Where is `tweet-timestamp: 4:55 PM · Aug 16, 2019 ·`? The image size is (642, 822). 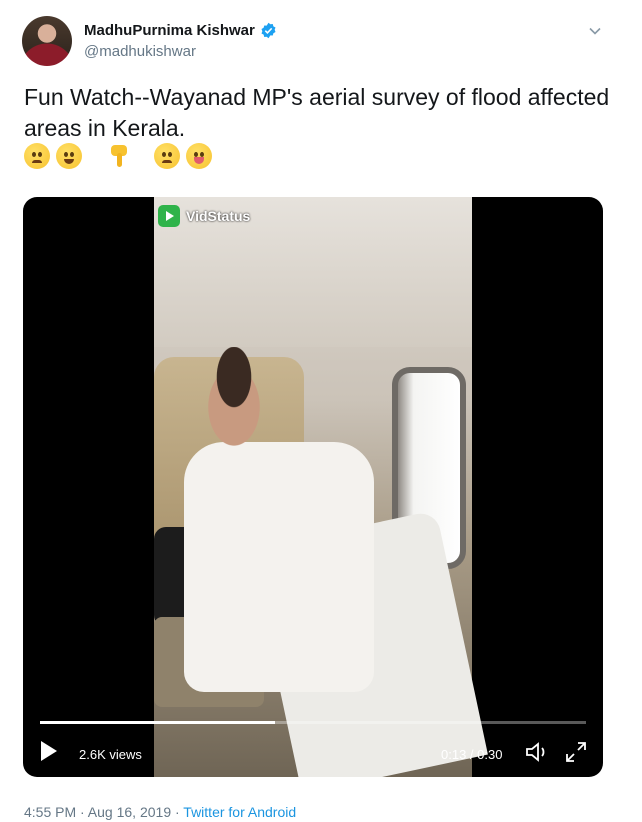
tweet-timestamp: 4:55 PM · Aug 16, 2019 · is located at coordinates (103, 812).